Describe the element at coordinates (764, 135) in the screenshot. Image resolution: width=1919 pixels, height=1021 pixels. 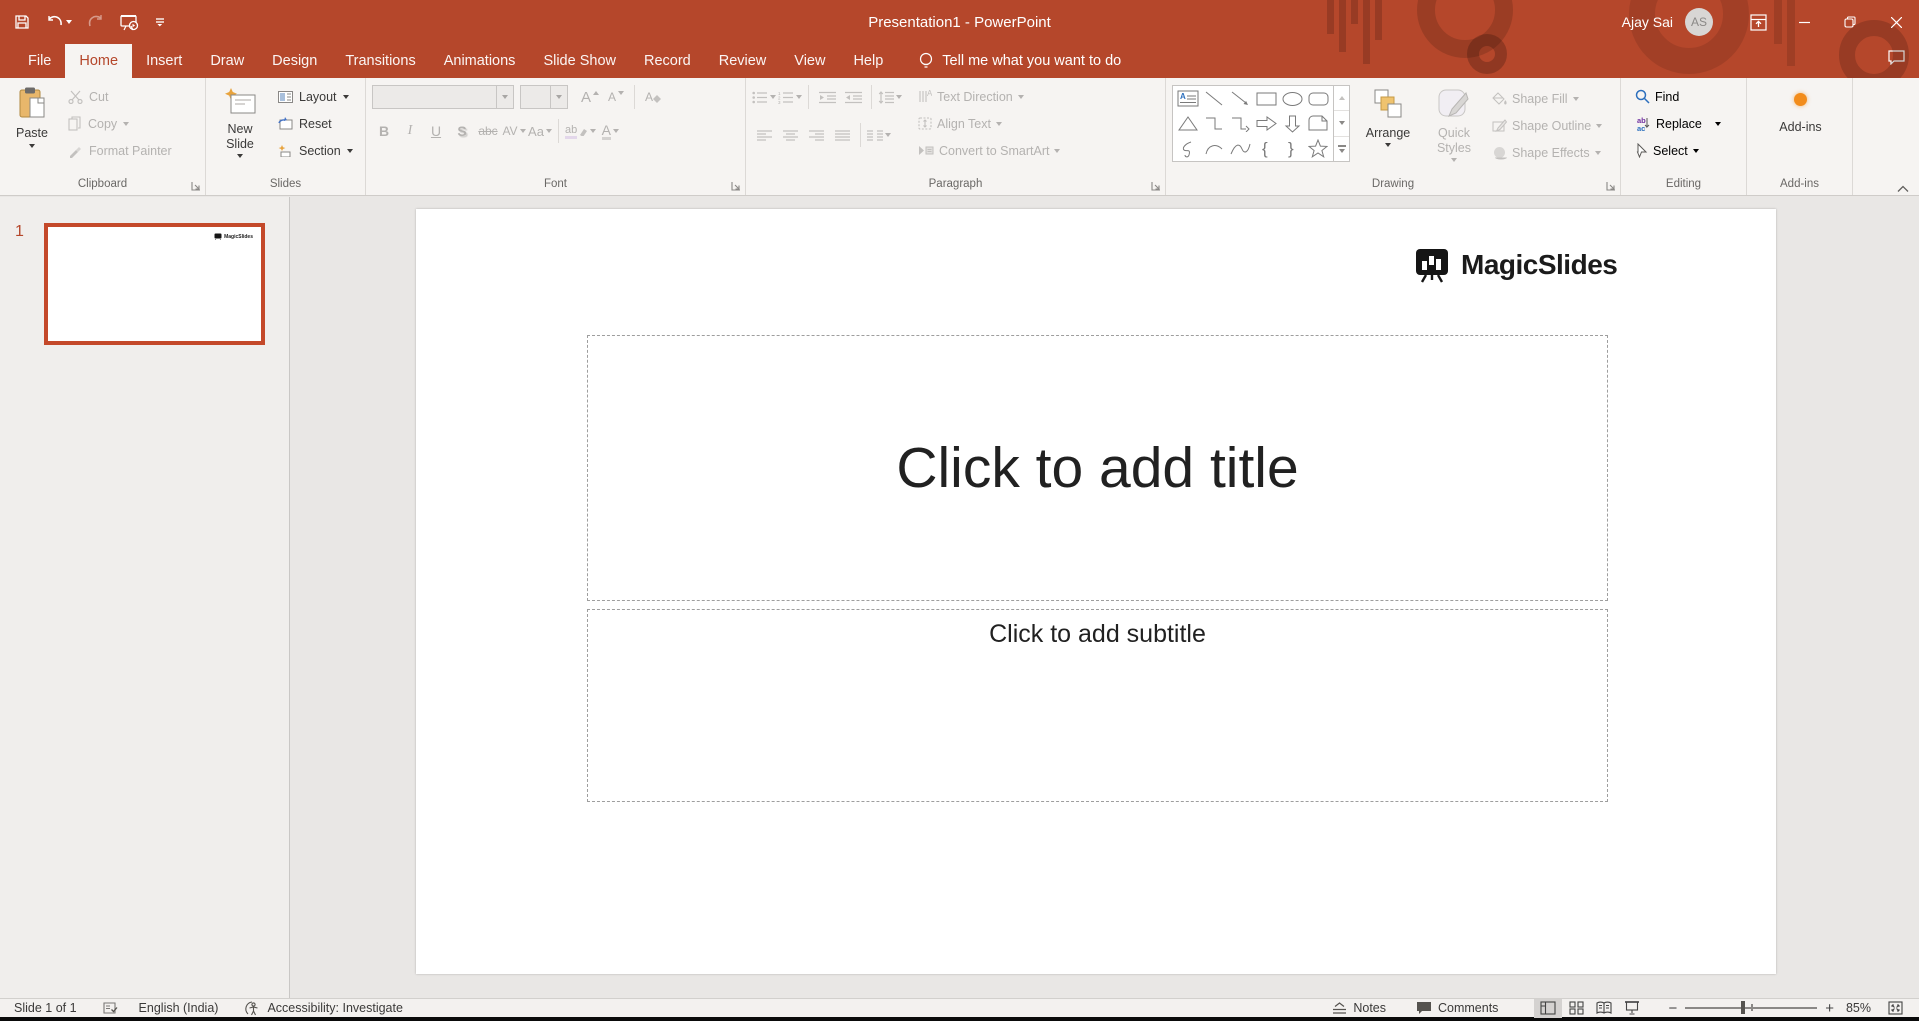
I see `align-left-button` at that location.